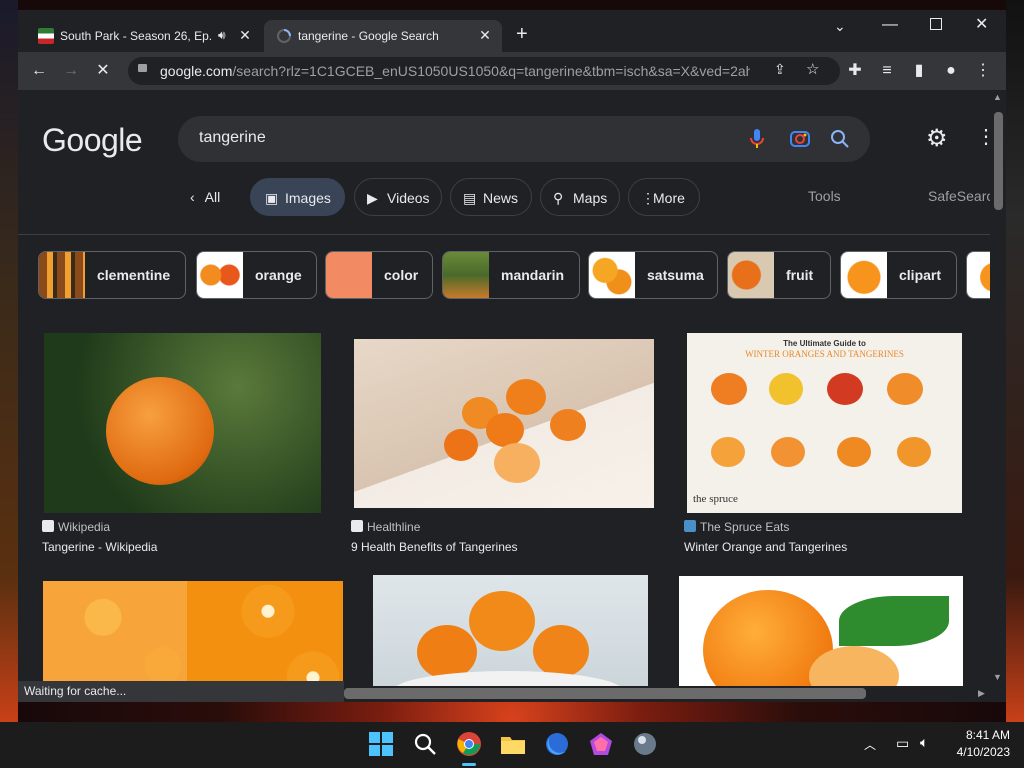 The width and height of the screenshot is (1024, 768). Describe the element at coordinates (824, 196) in the screenshot. I see `tools-button: Tools` at that location.